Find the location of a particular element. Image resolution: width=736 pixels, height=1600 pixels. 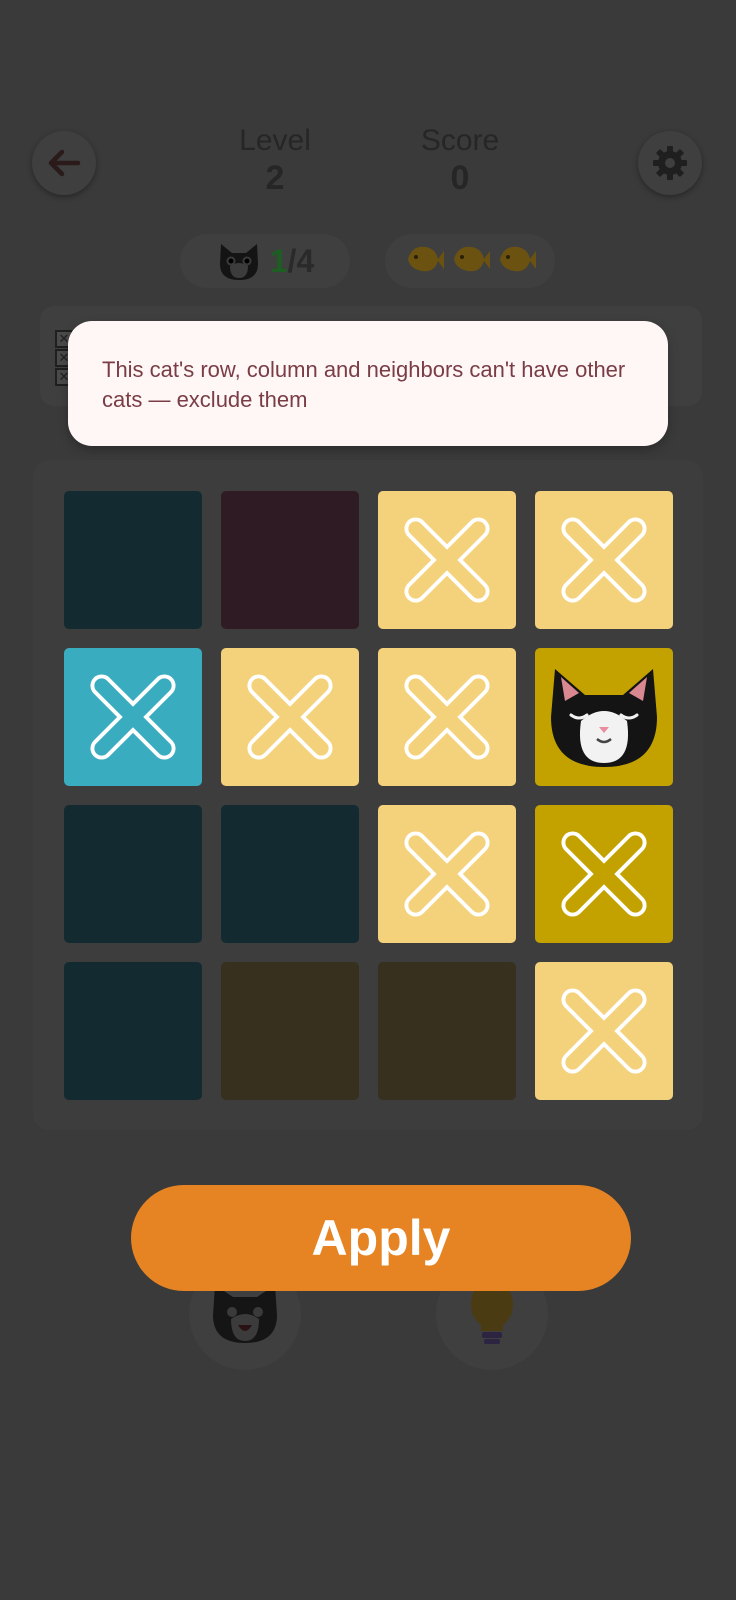

cat-icon is located at coordinates (604, 717).